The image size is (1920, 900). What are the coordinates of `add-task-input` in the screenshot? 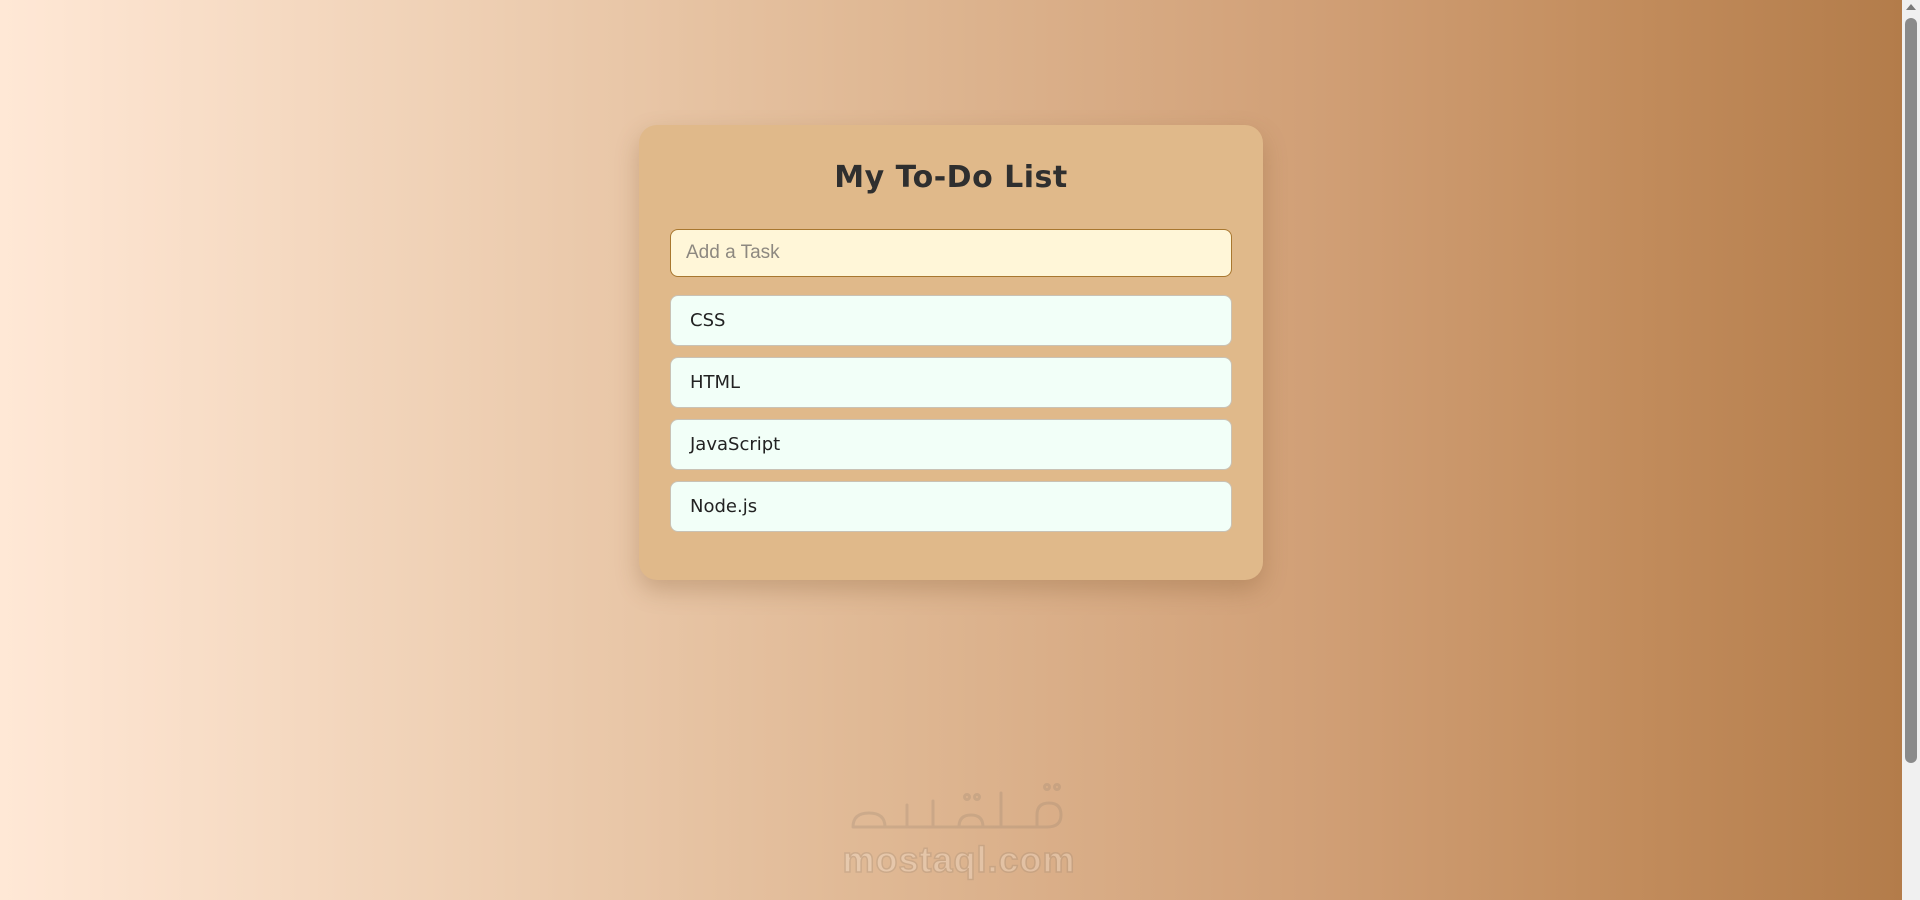 It's located at (951, 253).